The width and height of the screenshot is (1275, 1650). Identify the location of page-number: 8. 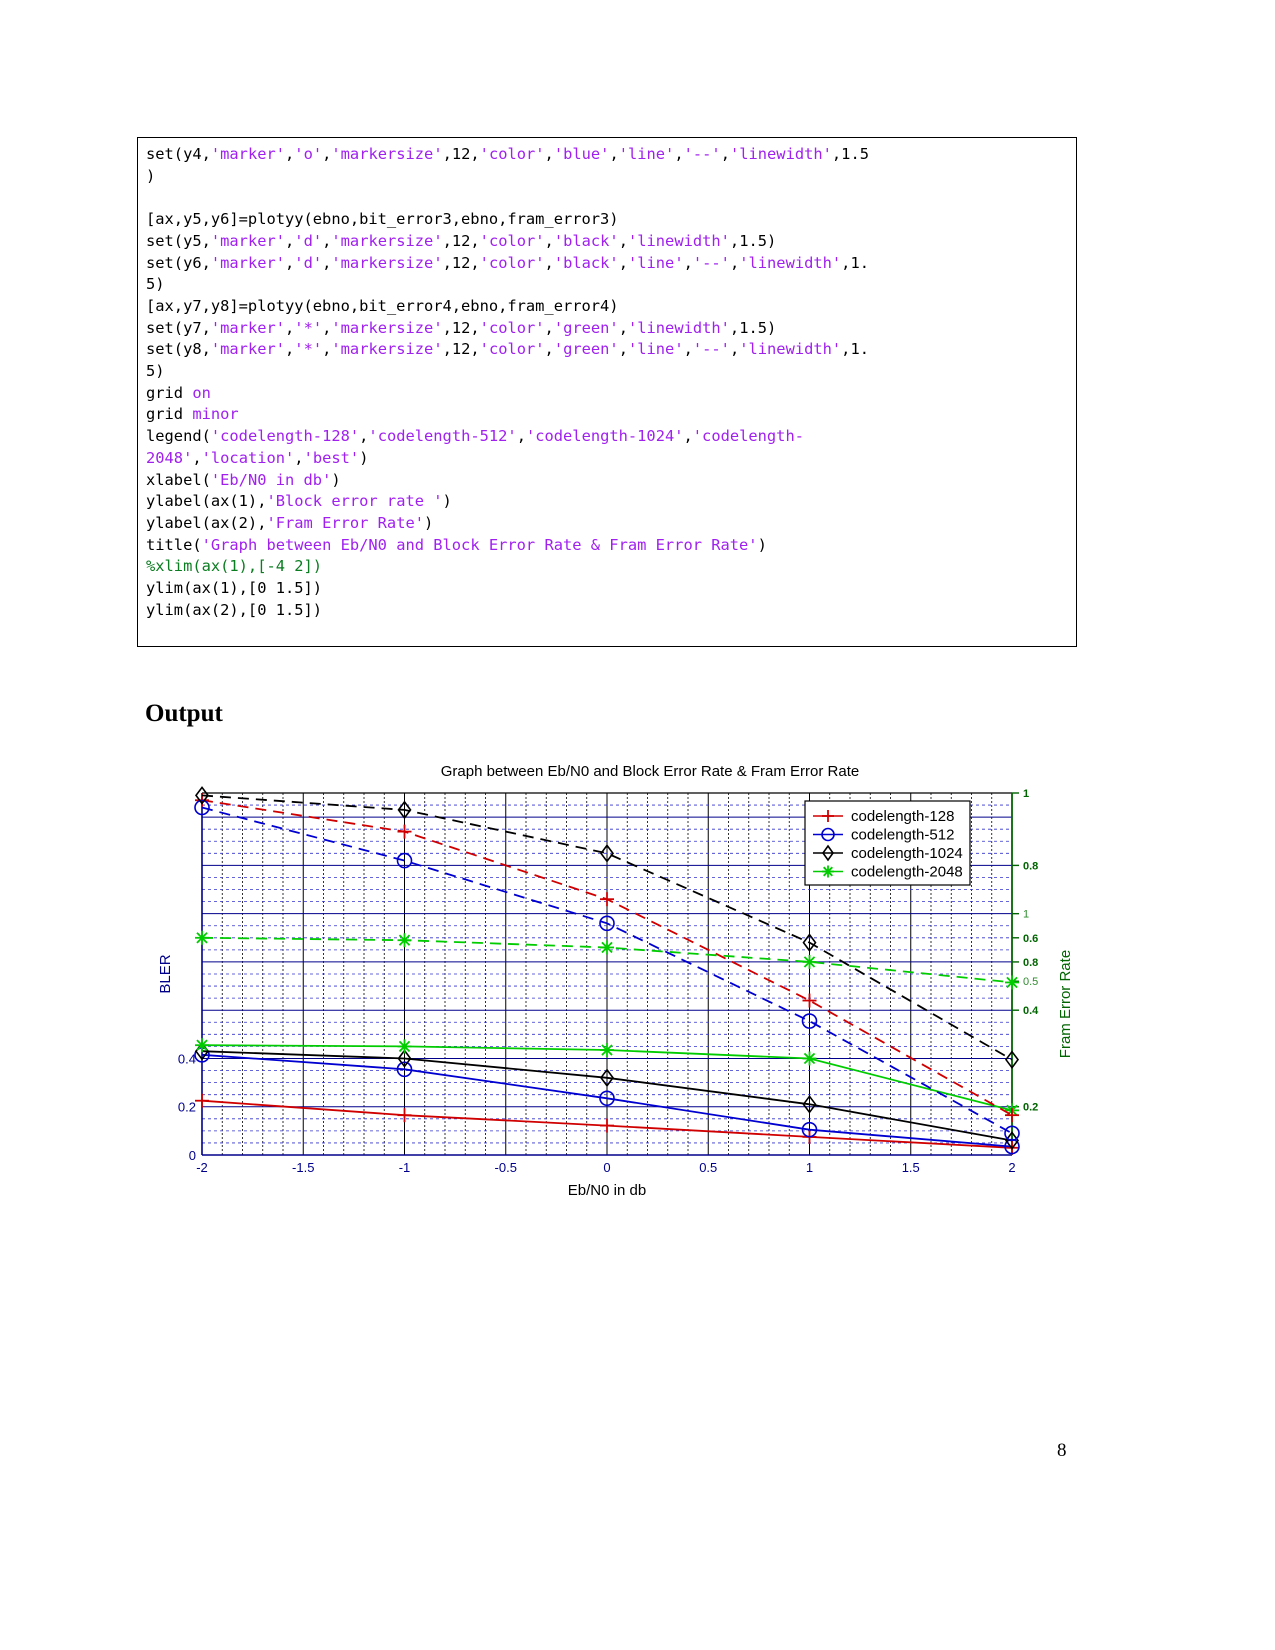
(1062, 1450).